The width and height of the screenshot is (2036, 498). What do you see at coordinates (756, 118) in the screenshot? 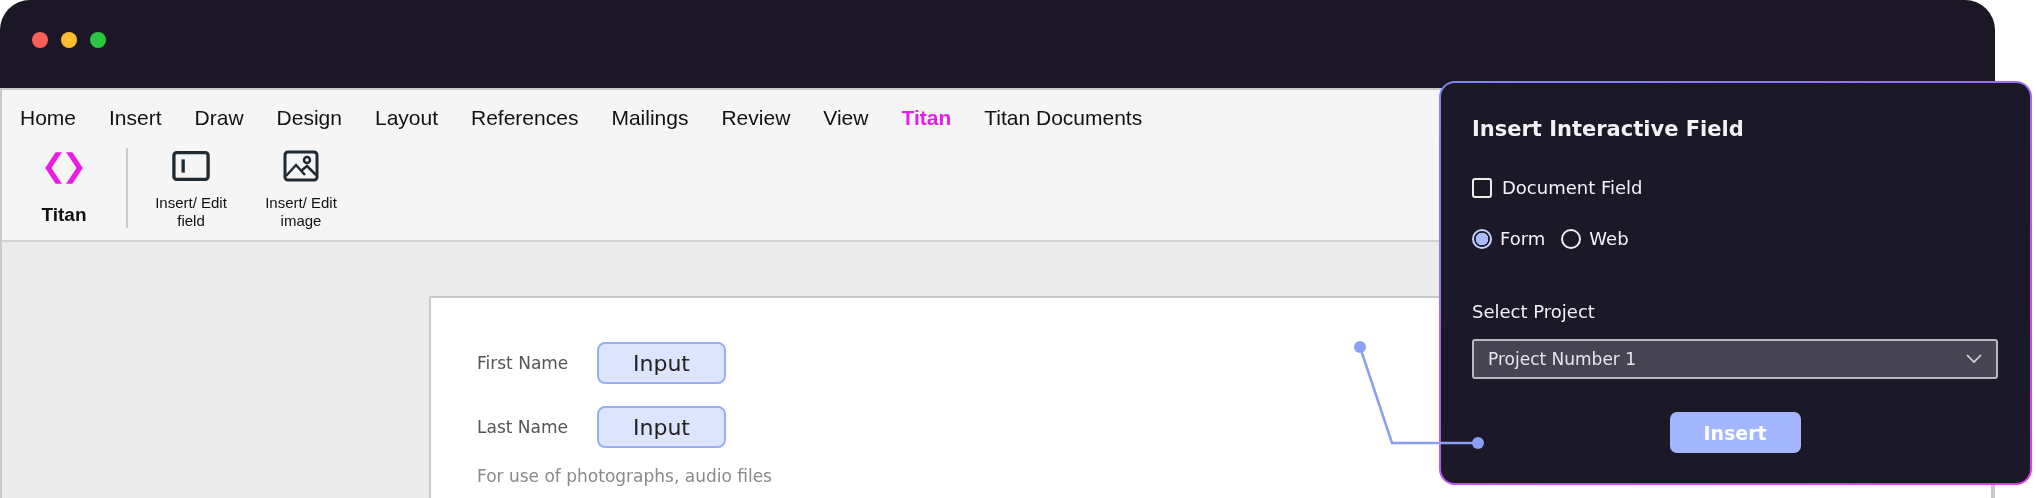
I see `ribbon-tab: Review` at bounding box center [756, 118].